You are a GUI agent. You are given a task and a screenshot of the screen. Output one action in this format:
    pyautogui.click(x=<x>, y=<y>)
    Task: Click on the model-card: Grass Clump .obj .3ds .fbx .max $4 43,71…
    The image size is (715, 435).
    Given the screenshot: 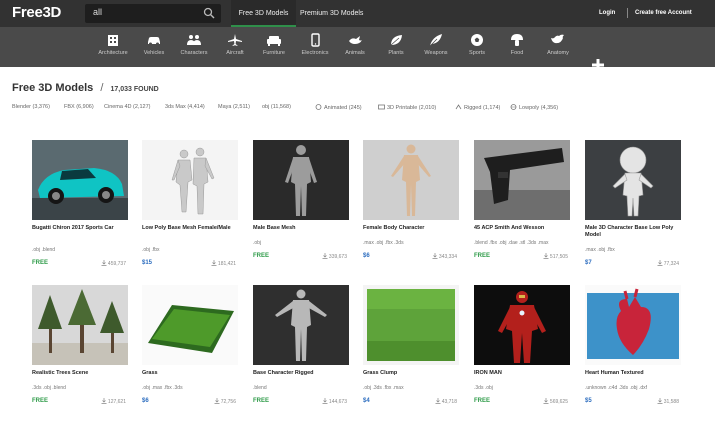 What is the action you would take?
    pyautogui.click(x=411, y=360)
    